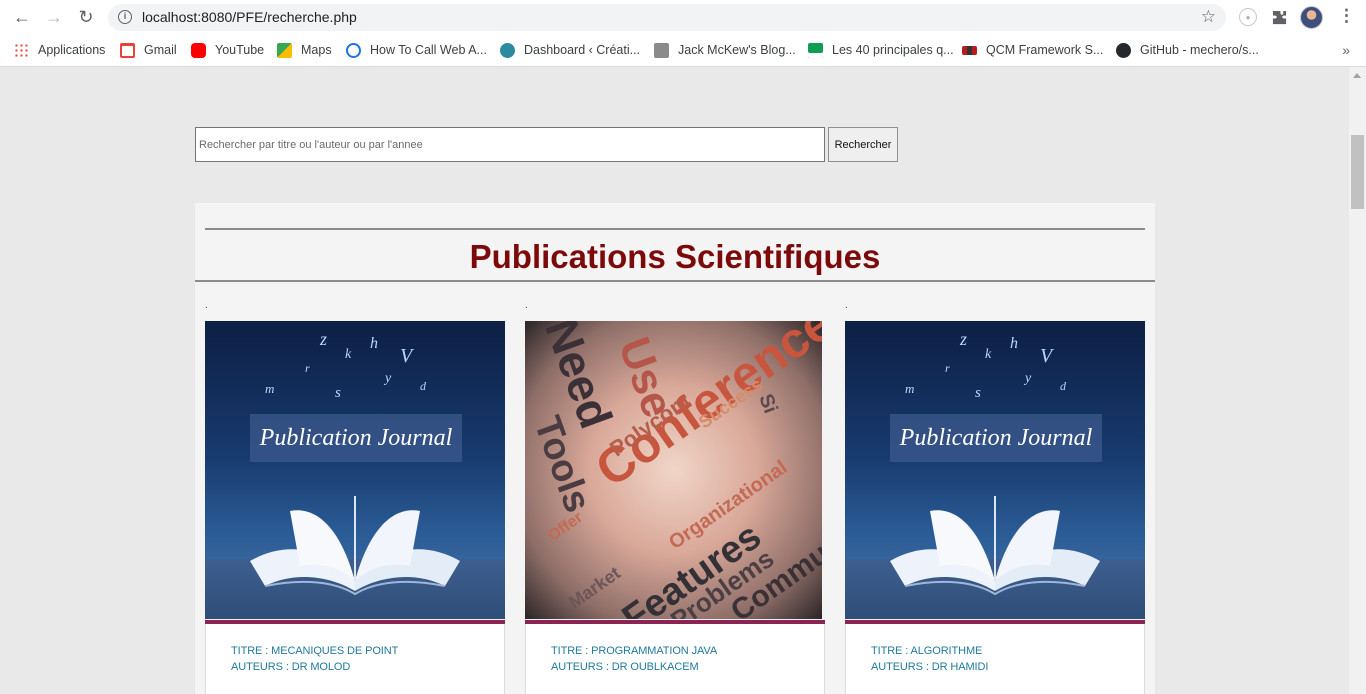 The image size is (1366, 694). I want to click on publication-authors: AUTEURS : DR OUBLKACEM, so click(625, 667).